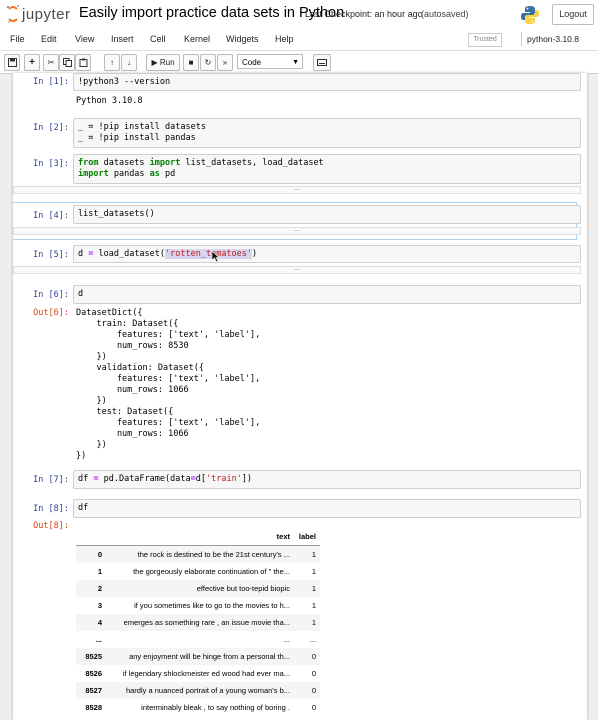  What do you see at coordinates (154, 174) in the screenshot?
I see `keyword: as` at bounding box center [154, 174].